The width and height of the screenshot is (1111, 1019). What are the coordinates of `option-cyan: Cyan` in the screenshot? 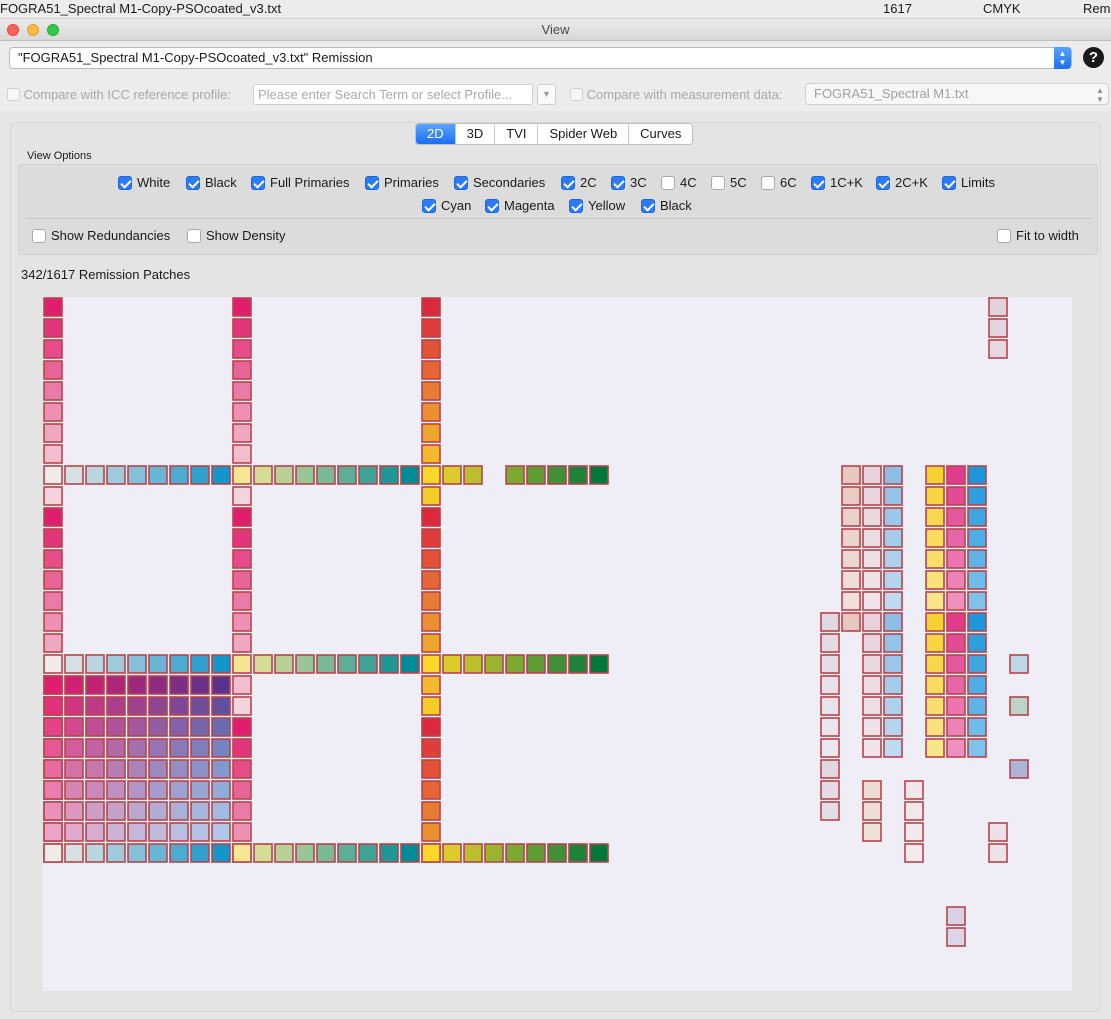 It's located at (446, 206).